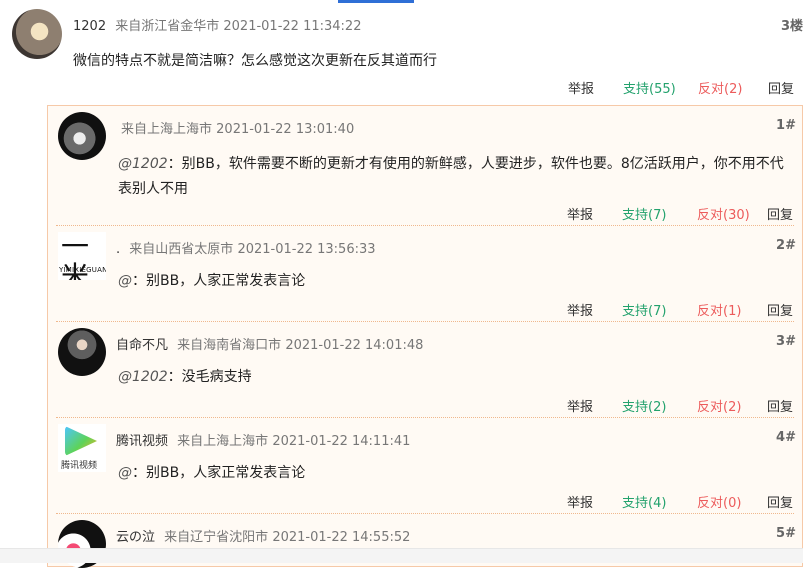 The image size is (803, 568). I want to click on comment-meta: 1202 来自浙江省金华市 2021-01-22 11:34:22, so click(217, 24).